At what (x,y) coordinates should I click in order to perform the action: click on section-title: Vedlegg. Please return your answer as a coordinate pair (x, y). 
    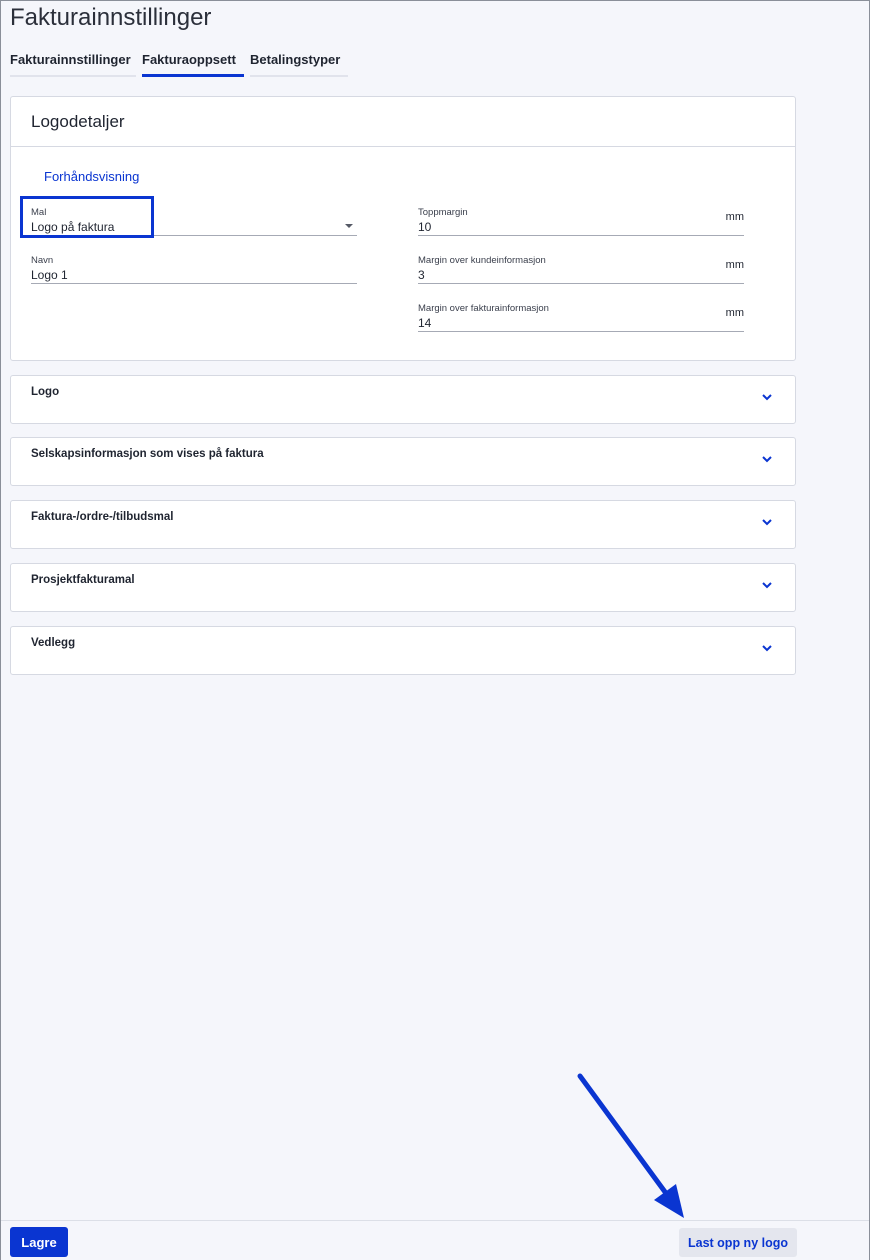
    Looking at the image, I should click on (53, 643).